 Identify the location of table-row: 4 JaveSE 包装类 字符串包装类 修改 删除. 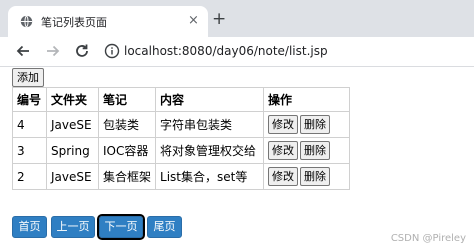
(181, 124).